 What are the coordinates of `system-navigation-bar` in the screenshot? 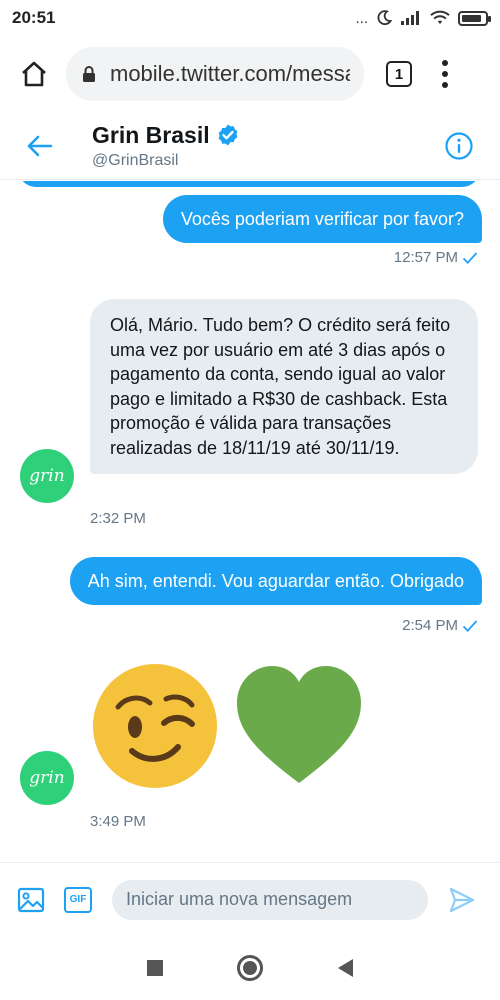 It's located at (250, 968).